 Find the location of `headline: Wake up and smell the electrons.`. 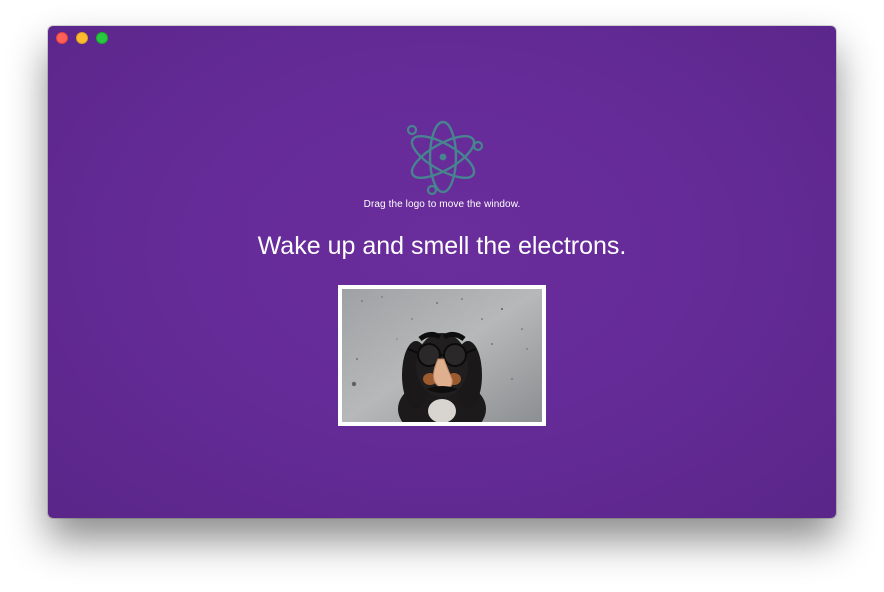

headline: Wake up and smell the electrons. is located at coordinates (442, 246).